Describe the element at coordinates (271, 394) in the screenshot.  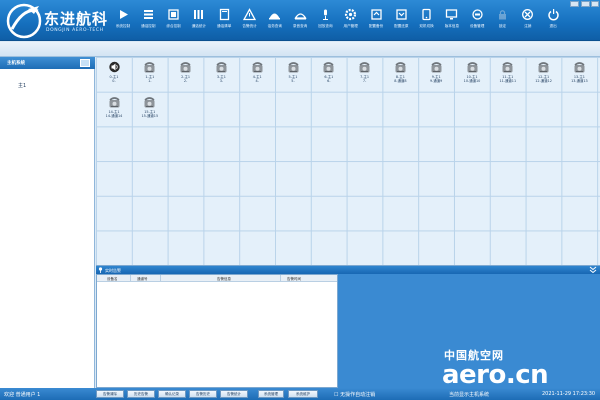
I see `status-button: 系统管理` at that location.